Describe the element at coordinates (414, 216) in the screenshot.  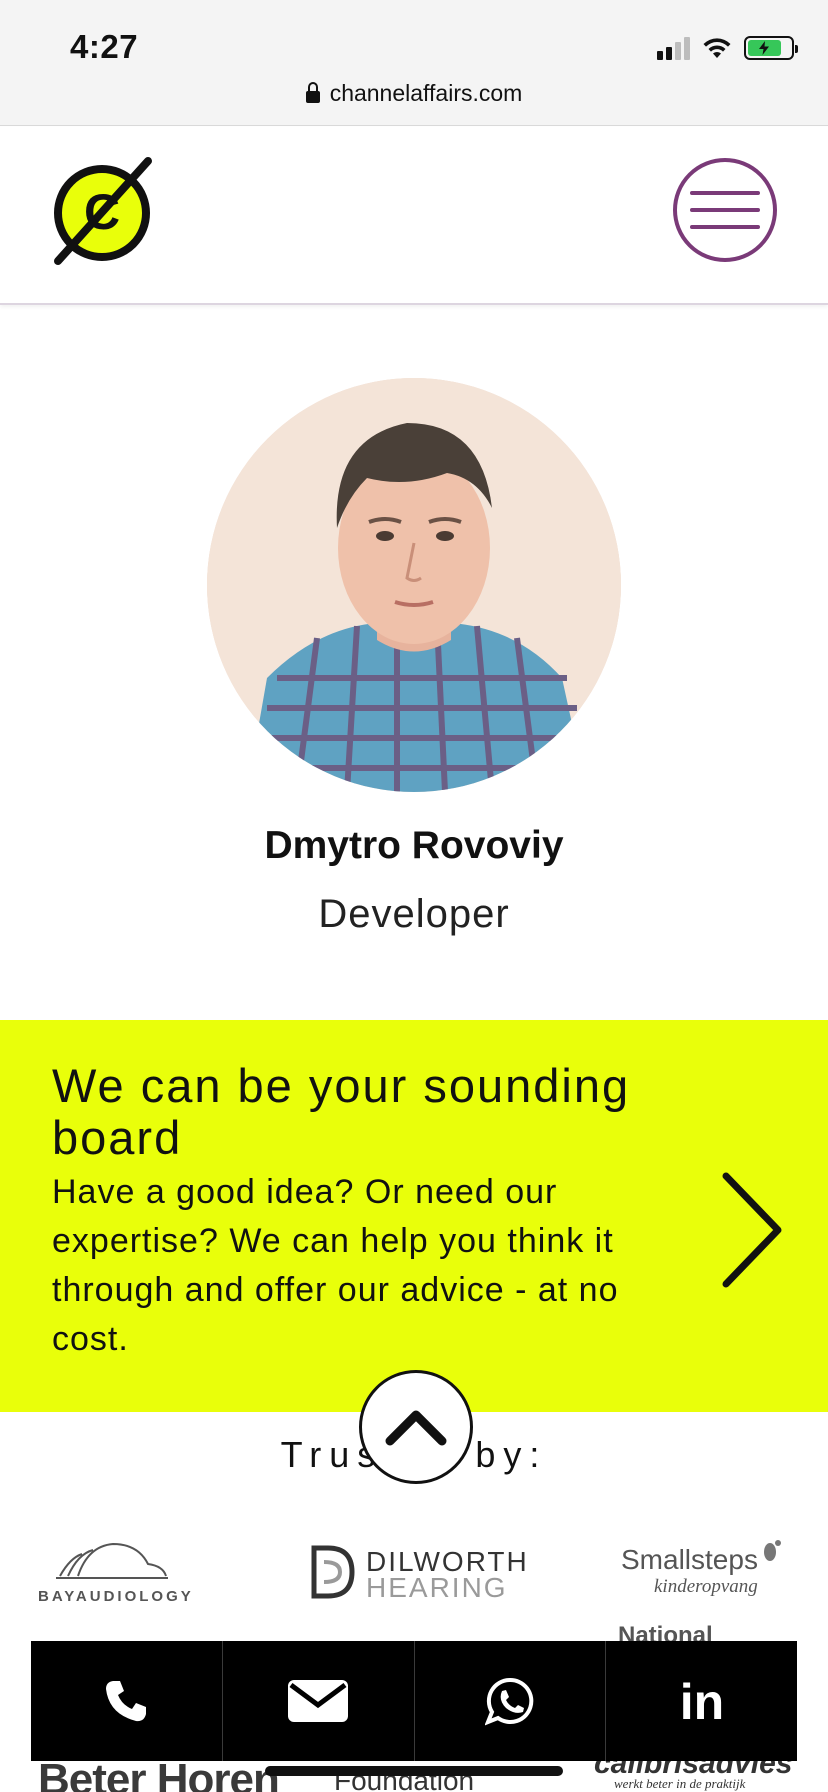
I see `site-header: C` at that location.